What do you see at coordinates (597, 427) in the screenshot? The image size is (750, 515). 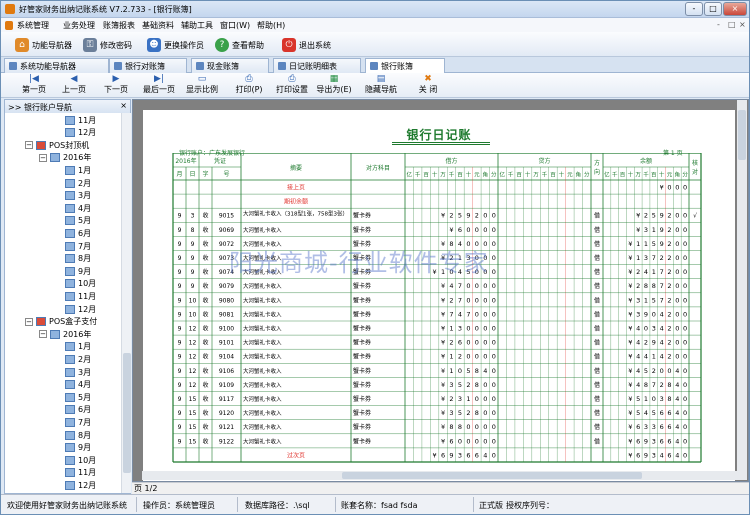 I see `cell-direction: 借` at bounding box center [597, 427].